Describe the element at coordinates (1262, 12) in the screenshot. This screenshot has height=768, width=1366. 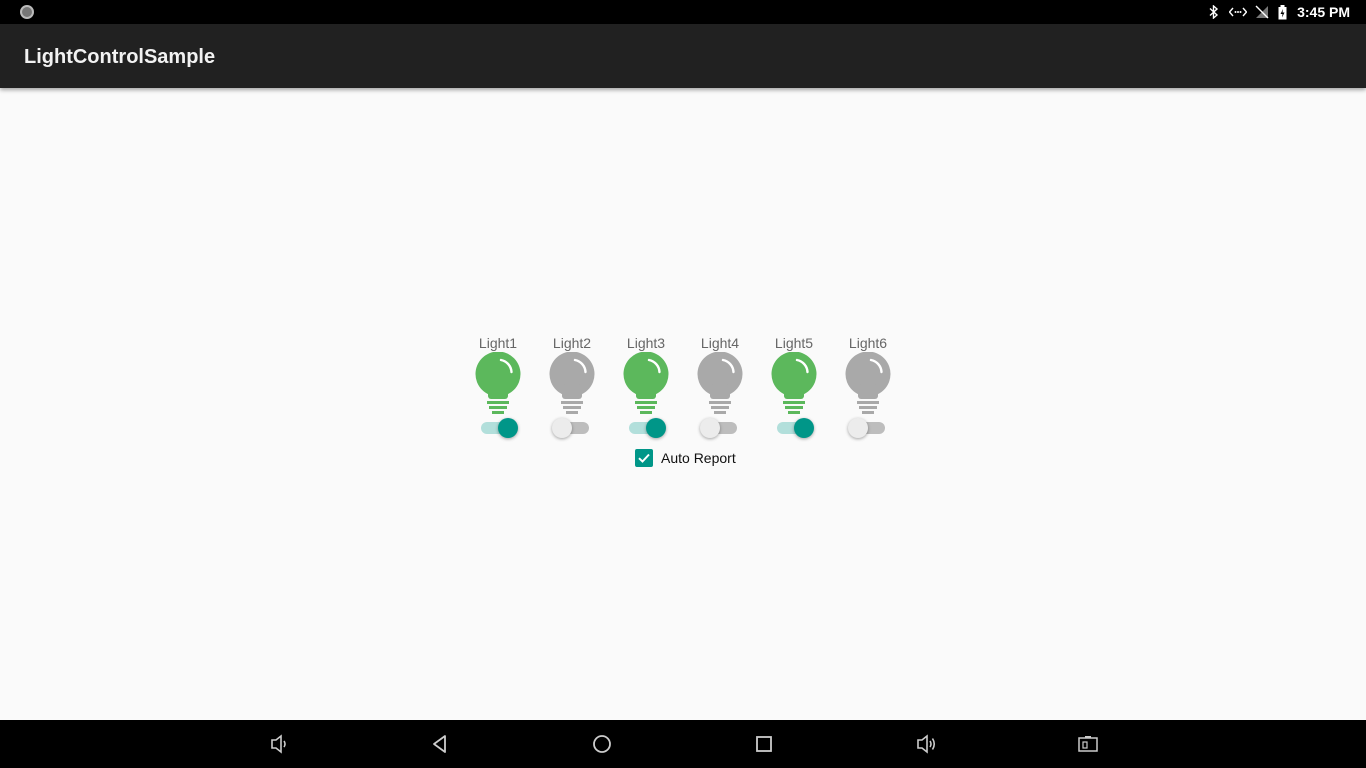
I see `no-signal-icon` at that location.